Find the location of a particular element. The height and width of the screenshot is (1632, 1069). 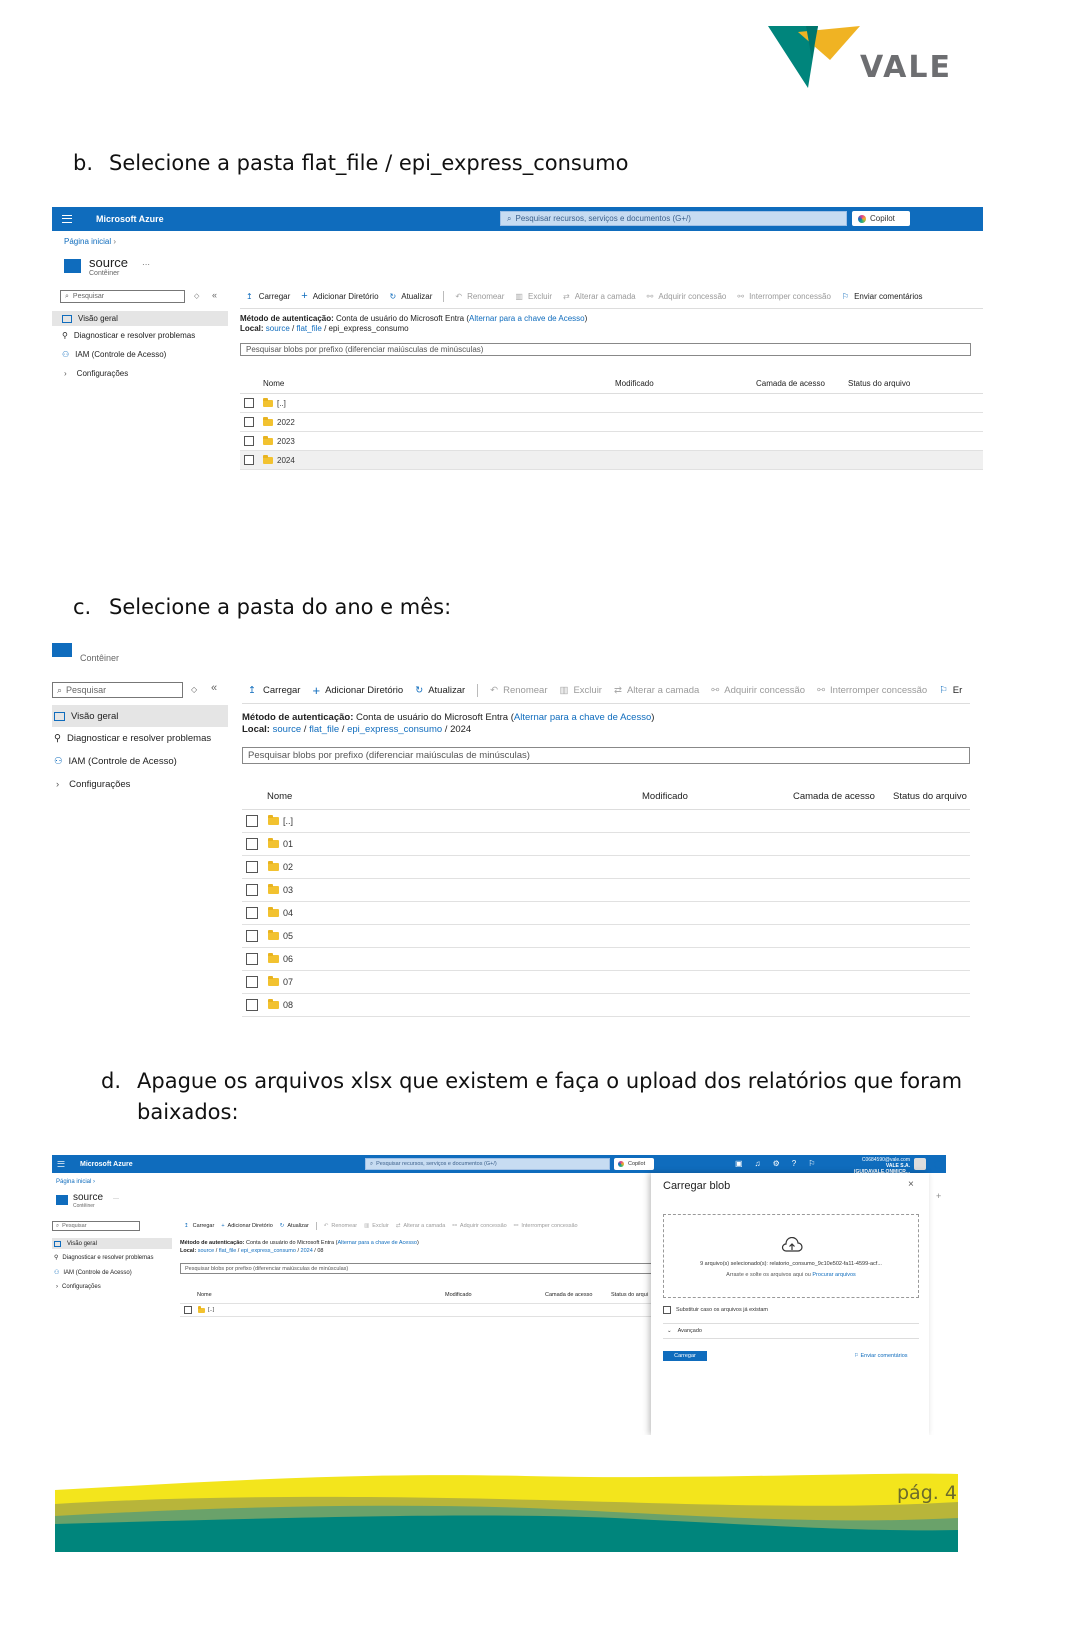

hamburger-icon is located at coordinates (67, 219).